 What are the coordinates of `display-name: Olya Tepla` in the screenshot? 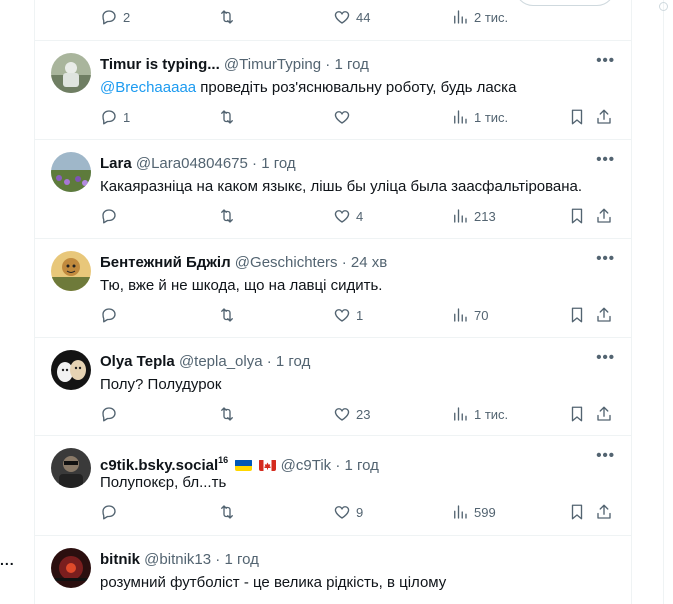 It's located at (137, 361).